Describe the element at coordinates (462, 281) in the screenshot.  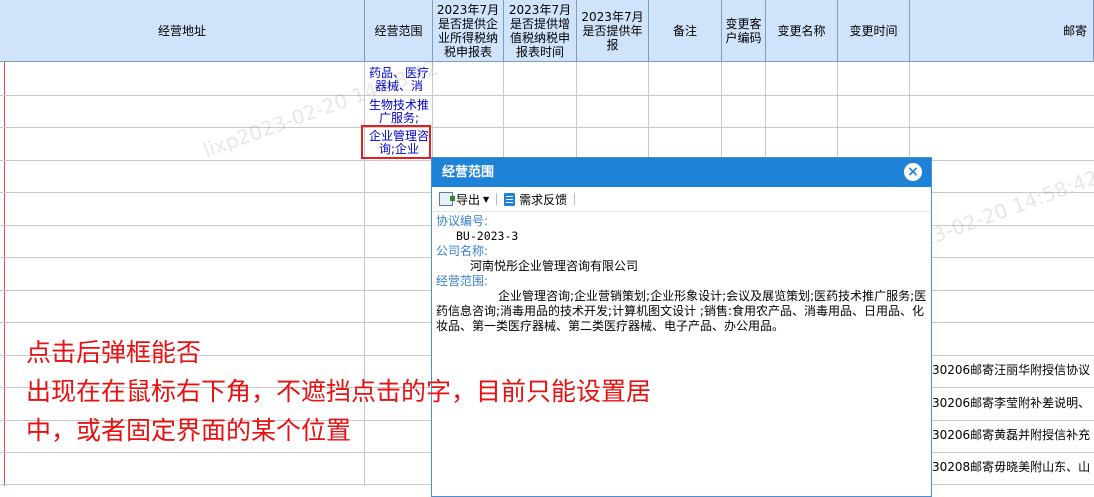
I see `scope-label: 经营范围:` at that location.